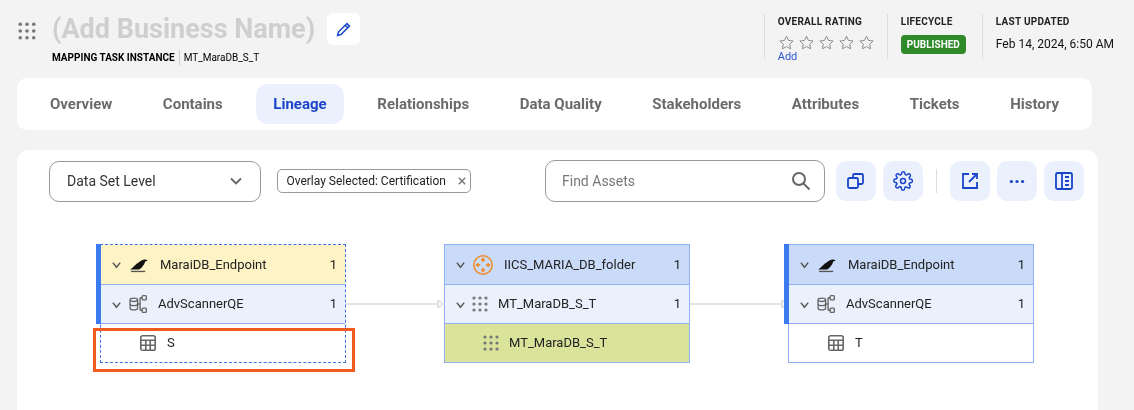 The height and width of the screenshot is (410, 1134). Describe the element at coordinates (423, 104) in the screenshot. I see `tab: Relationships` at that location.